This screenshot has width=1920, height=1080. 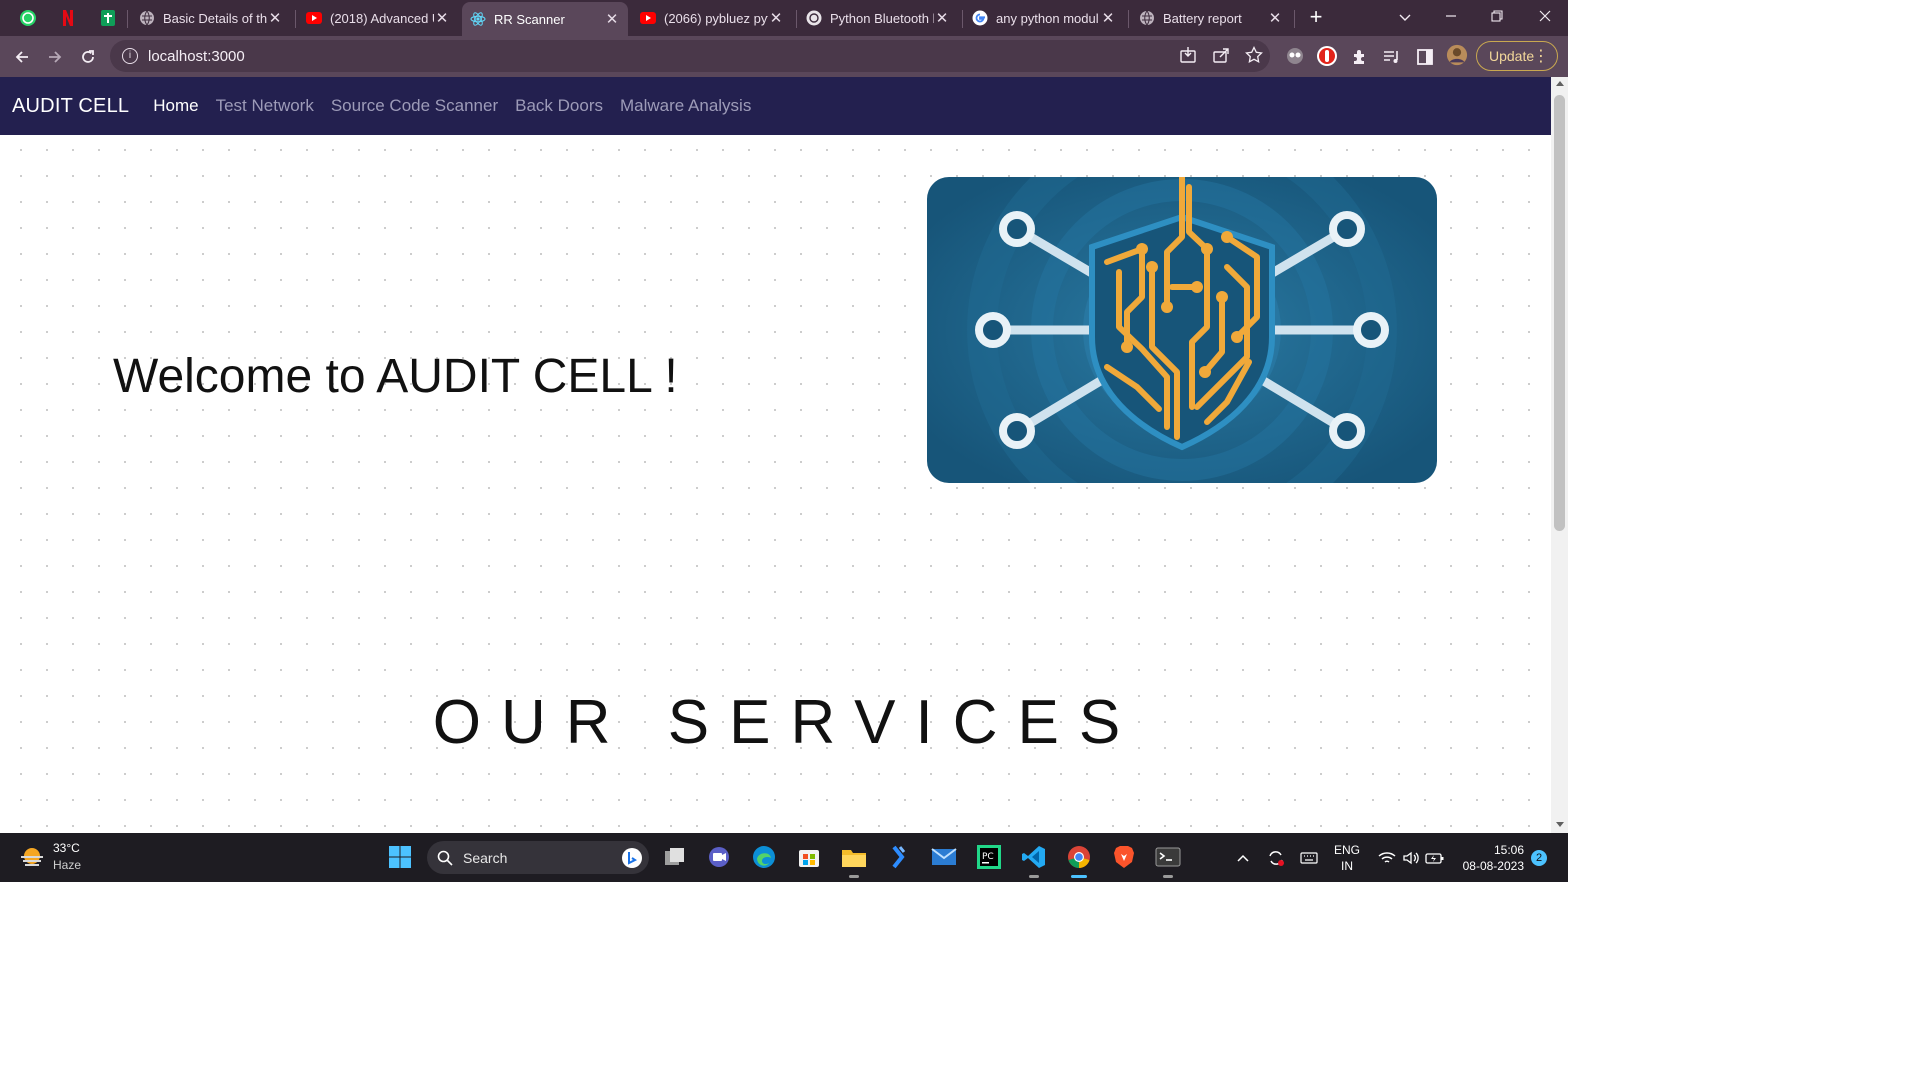 I want to click on taskbar-search: Search, so click(x=538, y=857).